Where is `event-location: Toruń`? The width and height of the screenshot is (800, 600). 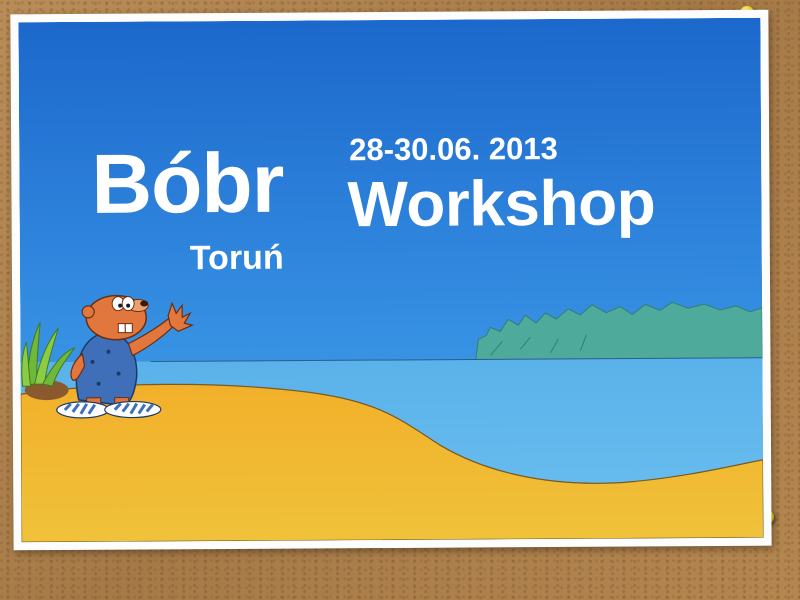 event-location: Toruń is located at coordinates (236, 258).